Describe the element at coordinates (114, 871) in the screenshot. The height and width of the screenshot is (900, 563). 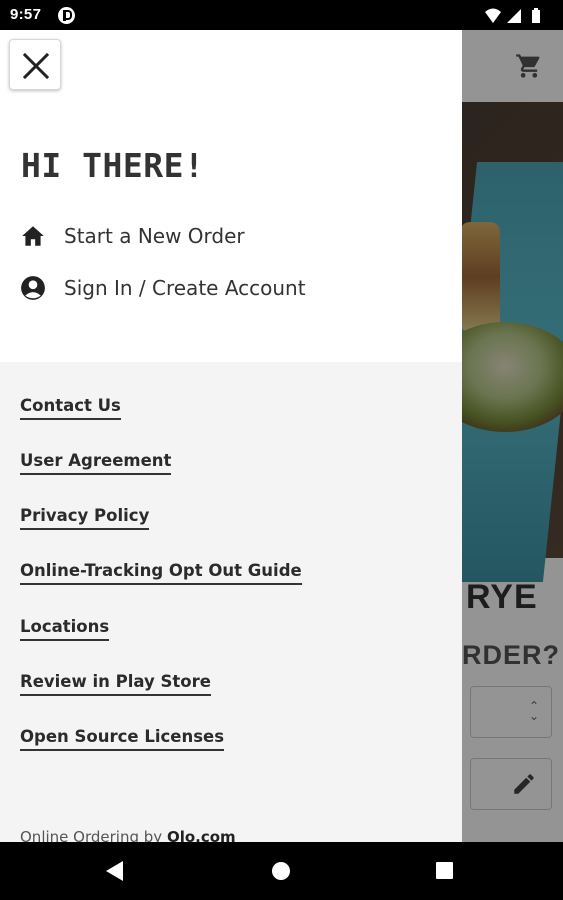
I see `back-icon` at that location.